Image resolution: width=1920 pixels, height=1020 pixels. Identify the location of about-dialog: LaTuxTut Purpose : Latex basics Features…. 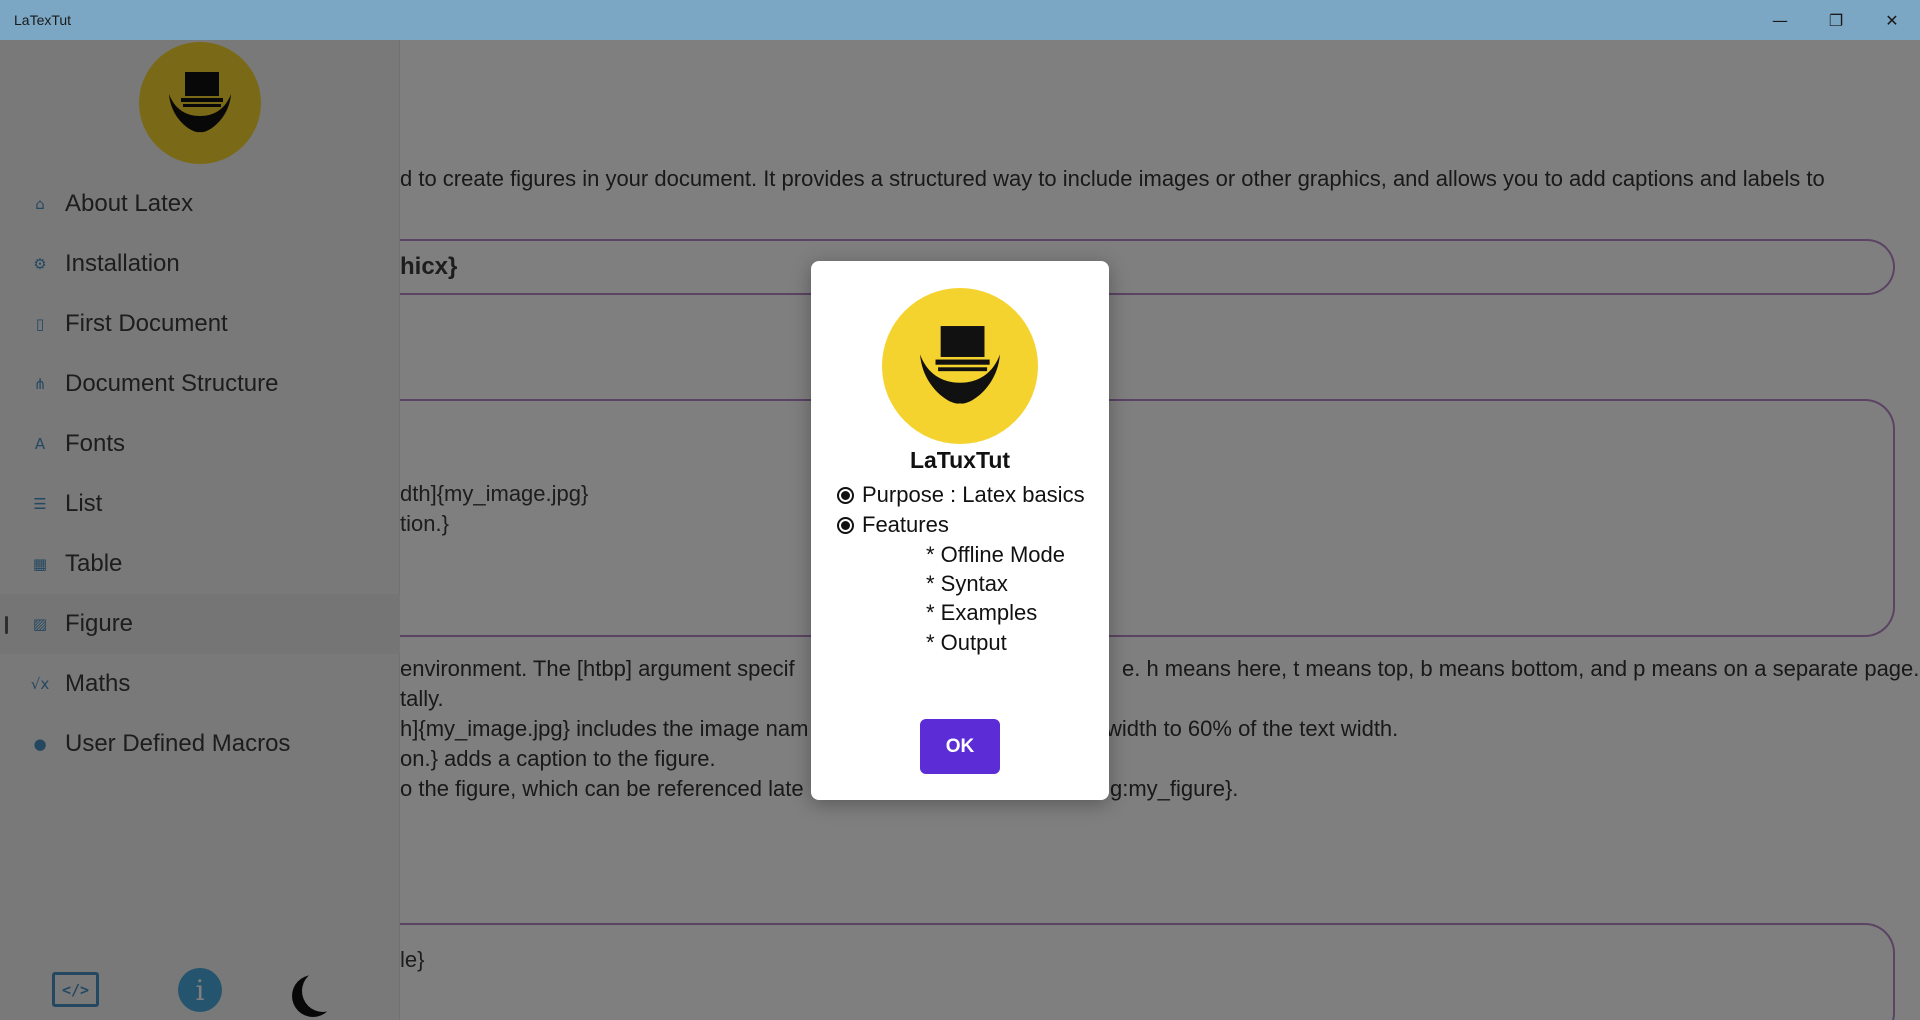
(960, 530).